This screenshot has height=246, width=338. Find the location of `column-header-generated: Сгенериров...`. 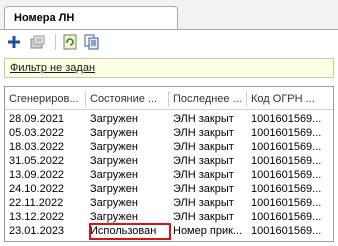

column-header-generated: Сгенериров... is located at coordinates (45, 98).